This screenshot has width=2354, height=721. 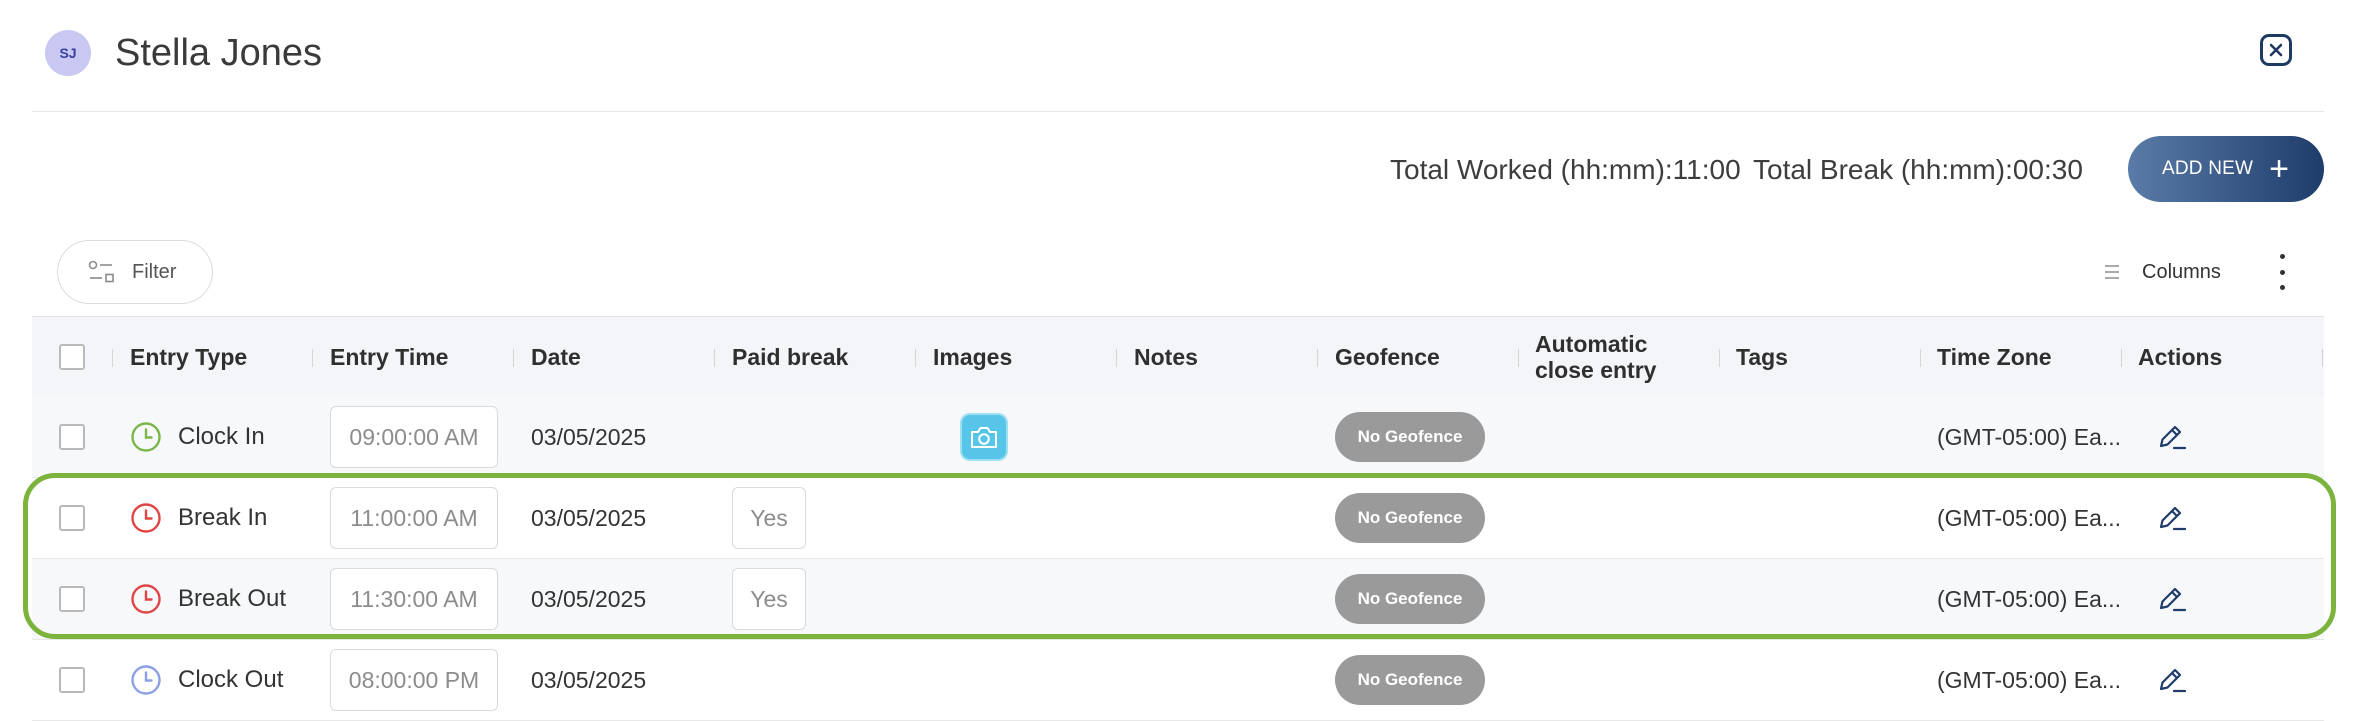 I want to click on entry-type-cell: Break Out, so click(x=208, y=599).